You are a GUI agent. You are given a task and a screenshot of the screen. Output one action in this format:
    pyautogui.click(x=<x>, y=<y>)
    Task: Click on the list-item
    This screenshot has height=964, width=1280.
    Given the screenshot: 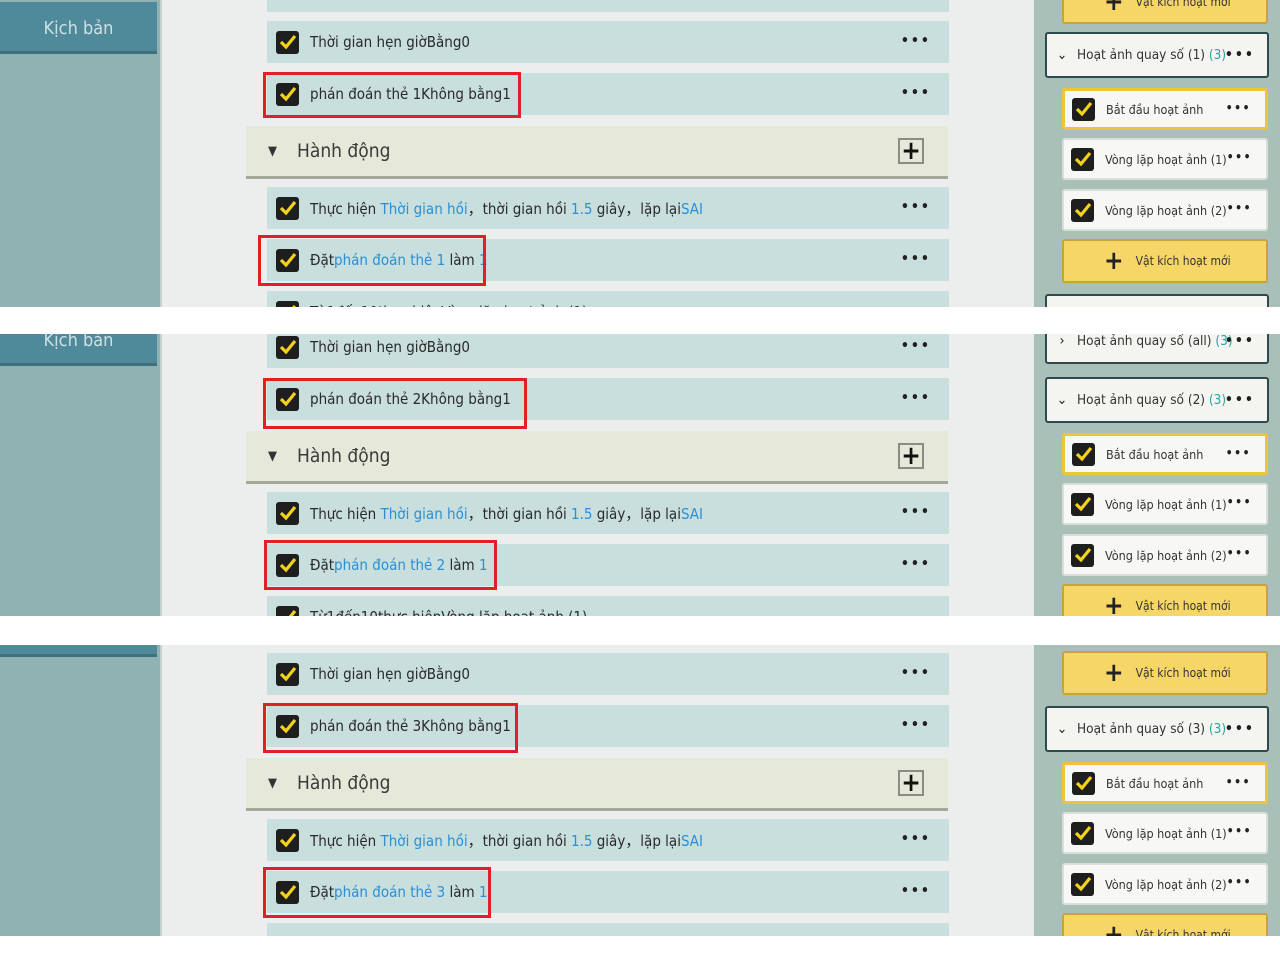 What is the action you would take?
    pyautogui.click(x=608, y=6)
    